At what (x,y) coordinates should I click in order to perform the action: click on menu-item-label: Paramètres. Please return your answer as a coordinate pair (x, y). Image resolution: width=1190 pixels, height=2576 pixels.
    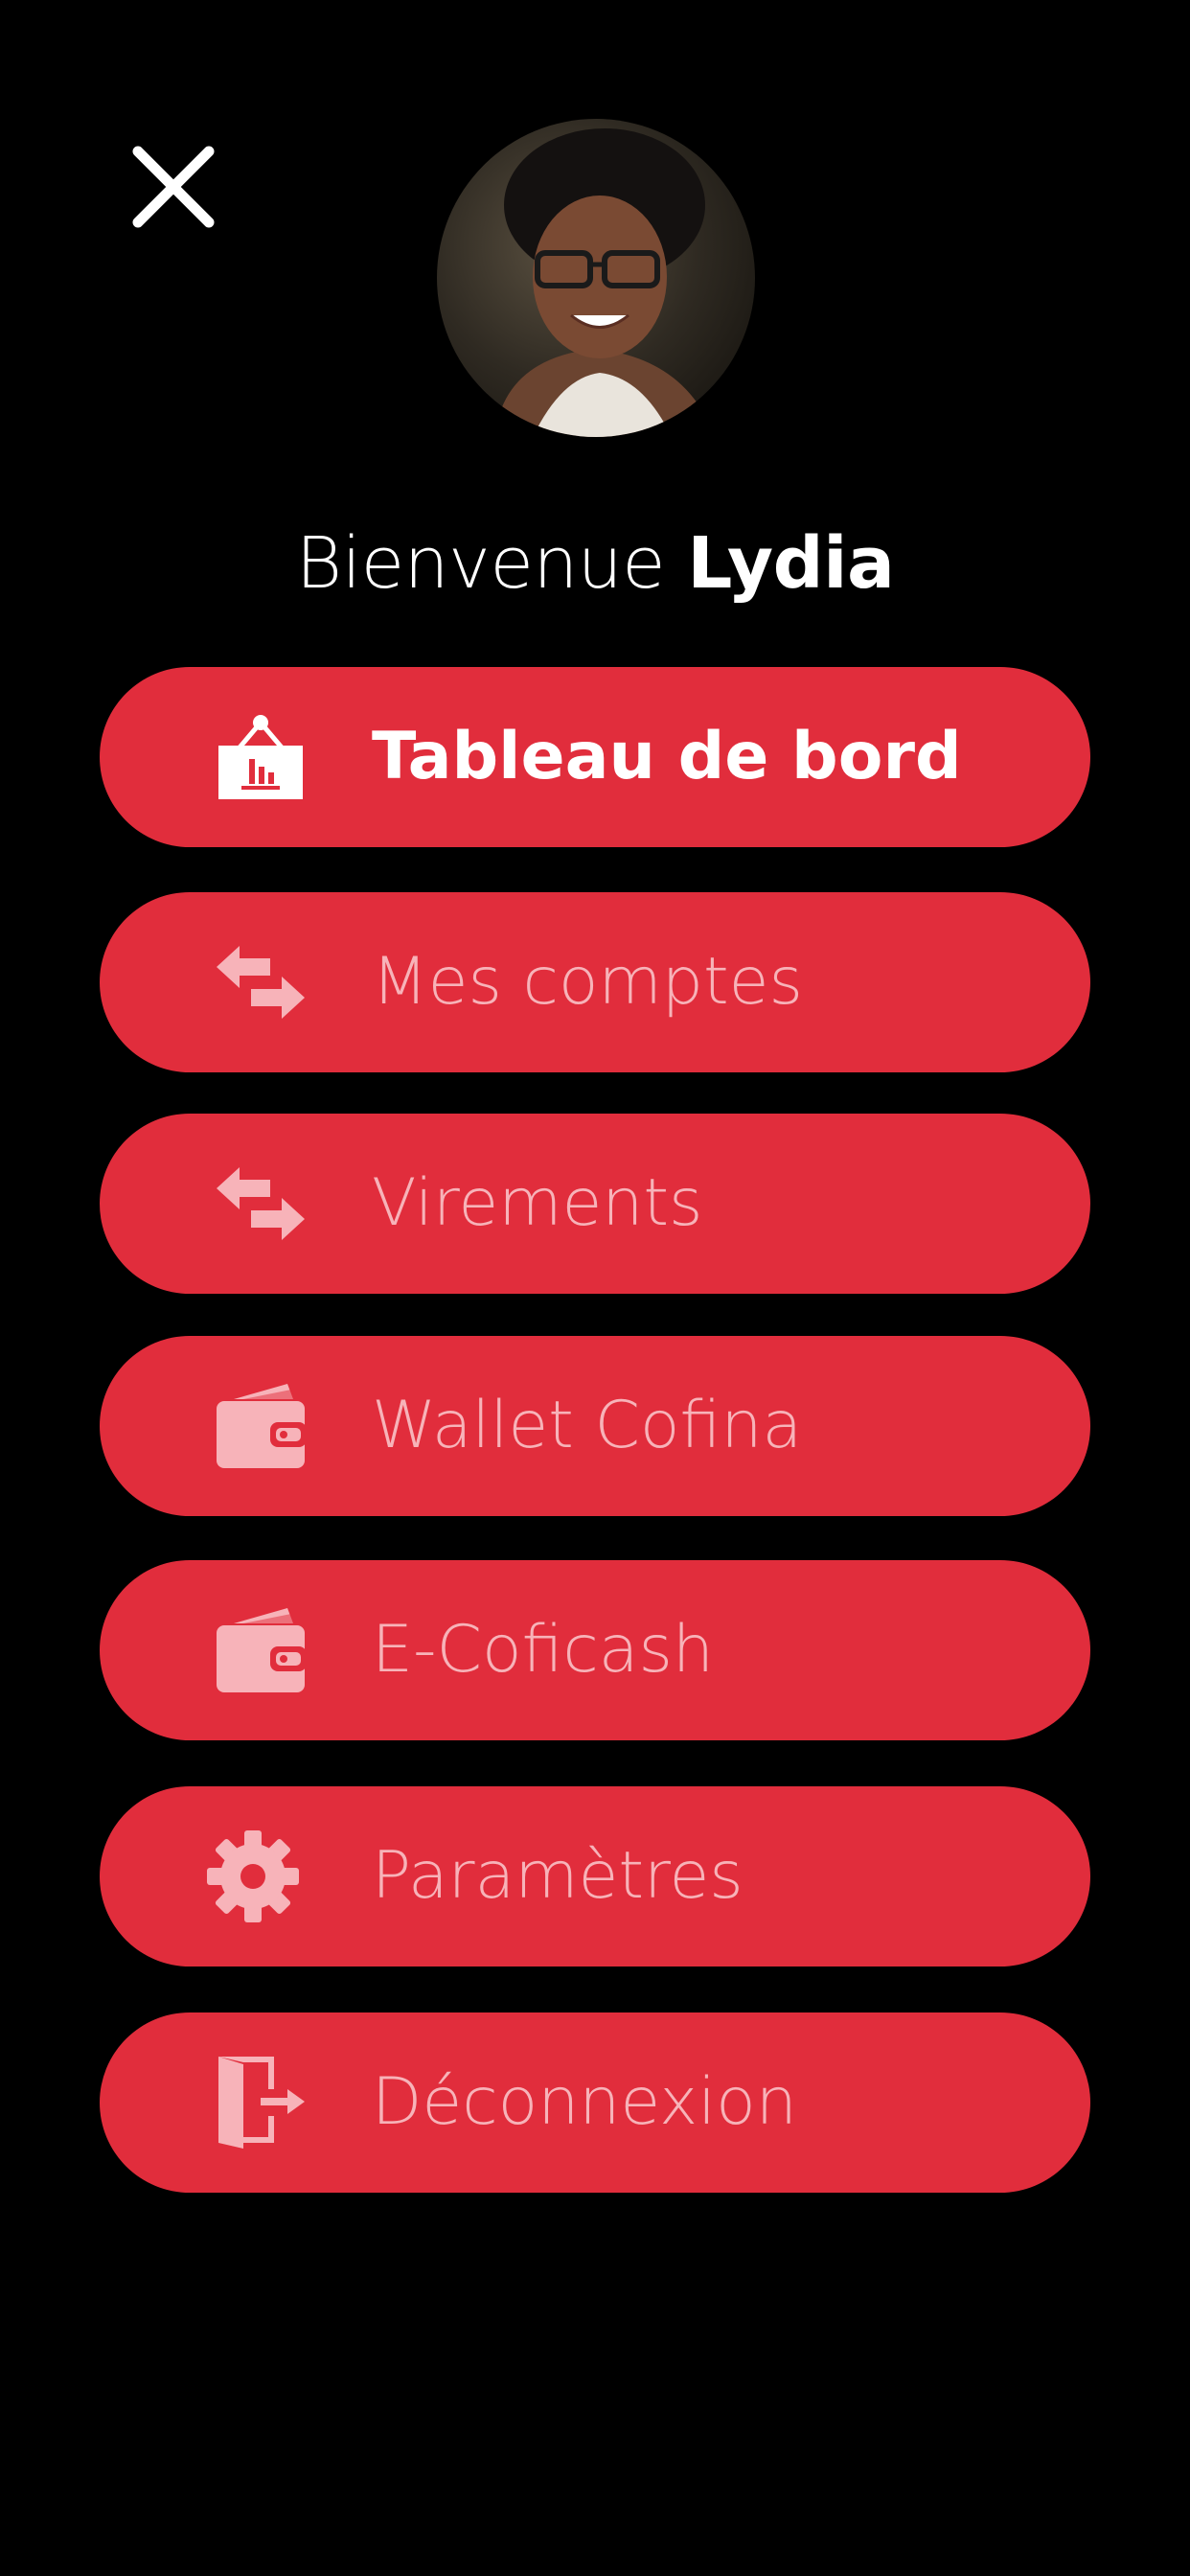
    Looking at the image, I should click on (558, 1876).